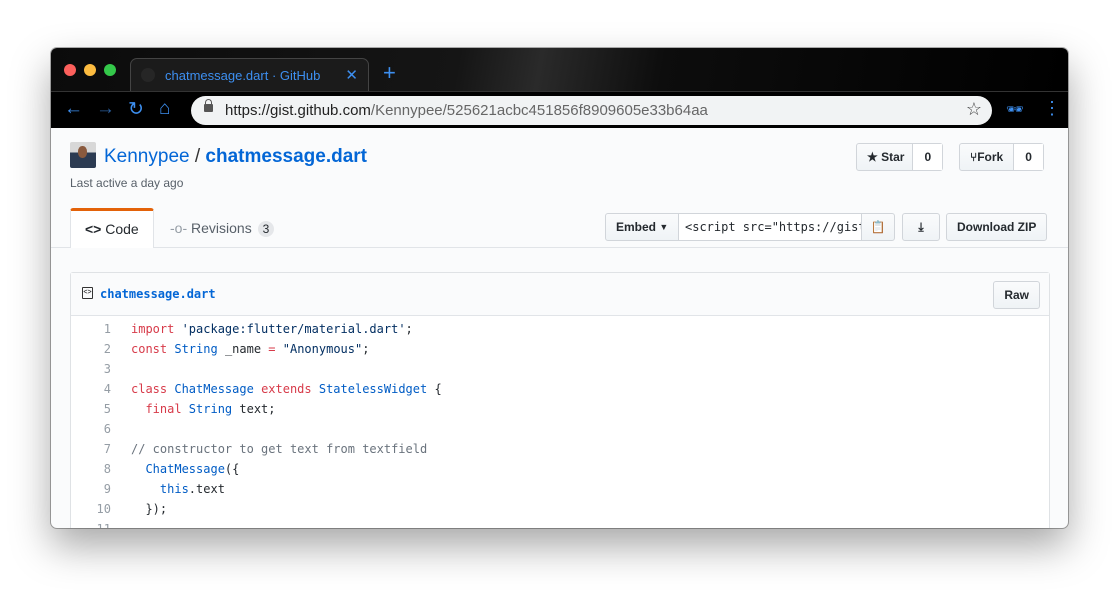  Describe the element at coordinates (560, 429) in the screenshot. I see `code-line: 6` at that location.